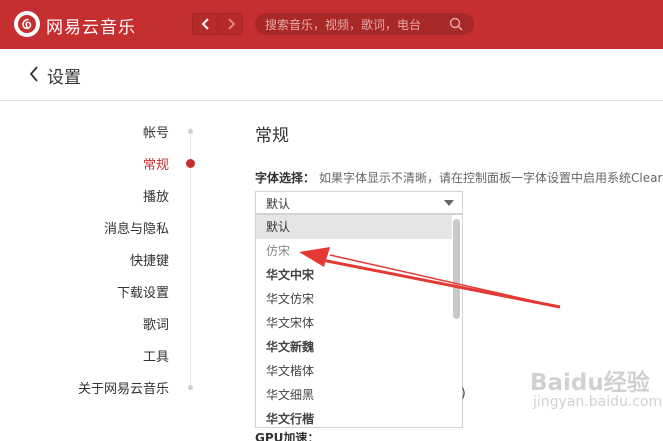  Describe the element at coordinates (590, 383) in the screenshot. I see `watermark-text: Baidu经验` at that location.